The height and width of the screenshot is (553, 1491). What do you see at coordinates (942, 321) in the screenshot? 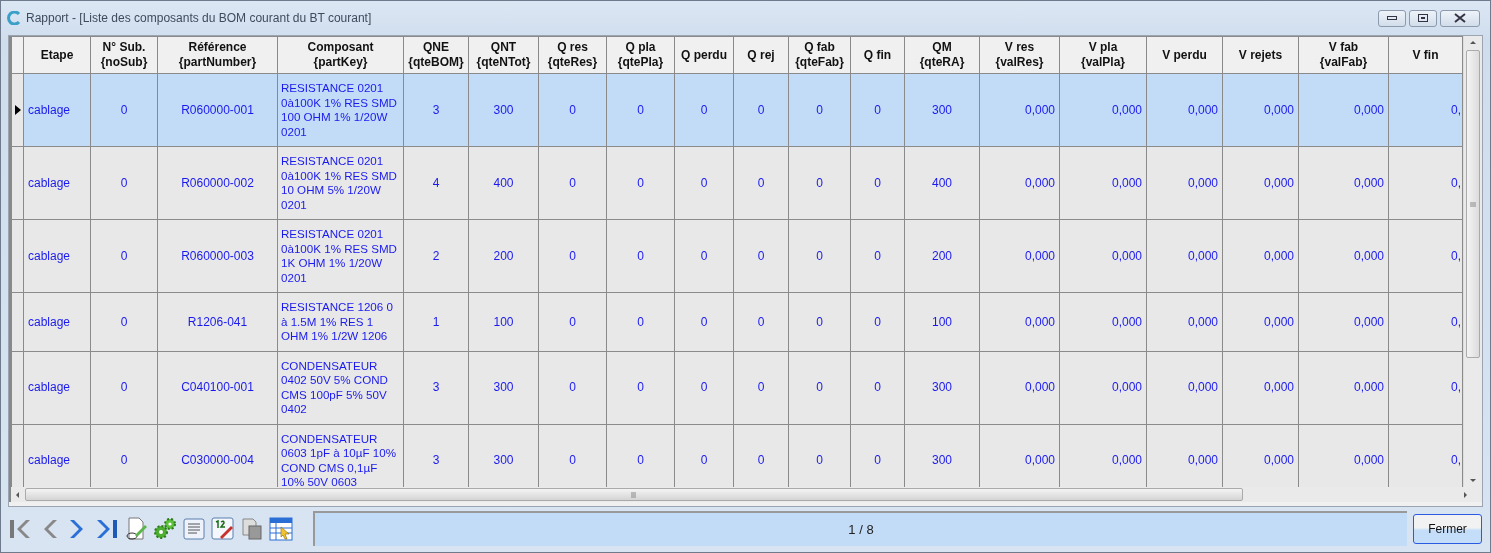
I see `table-cell: 100` at bounding box center [942, 321].